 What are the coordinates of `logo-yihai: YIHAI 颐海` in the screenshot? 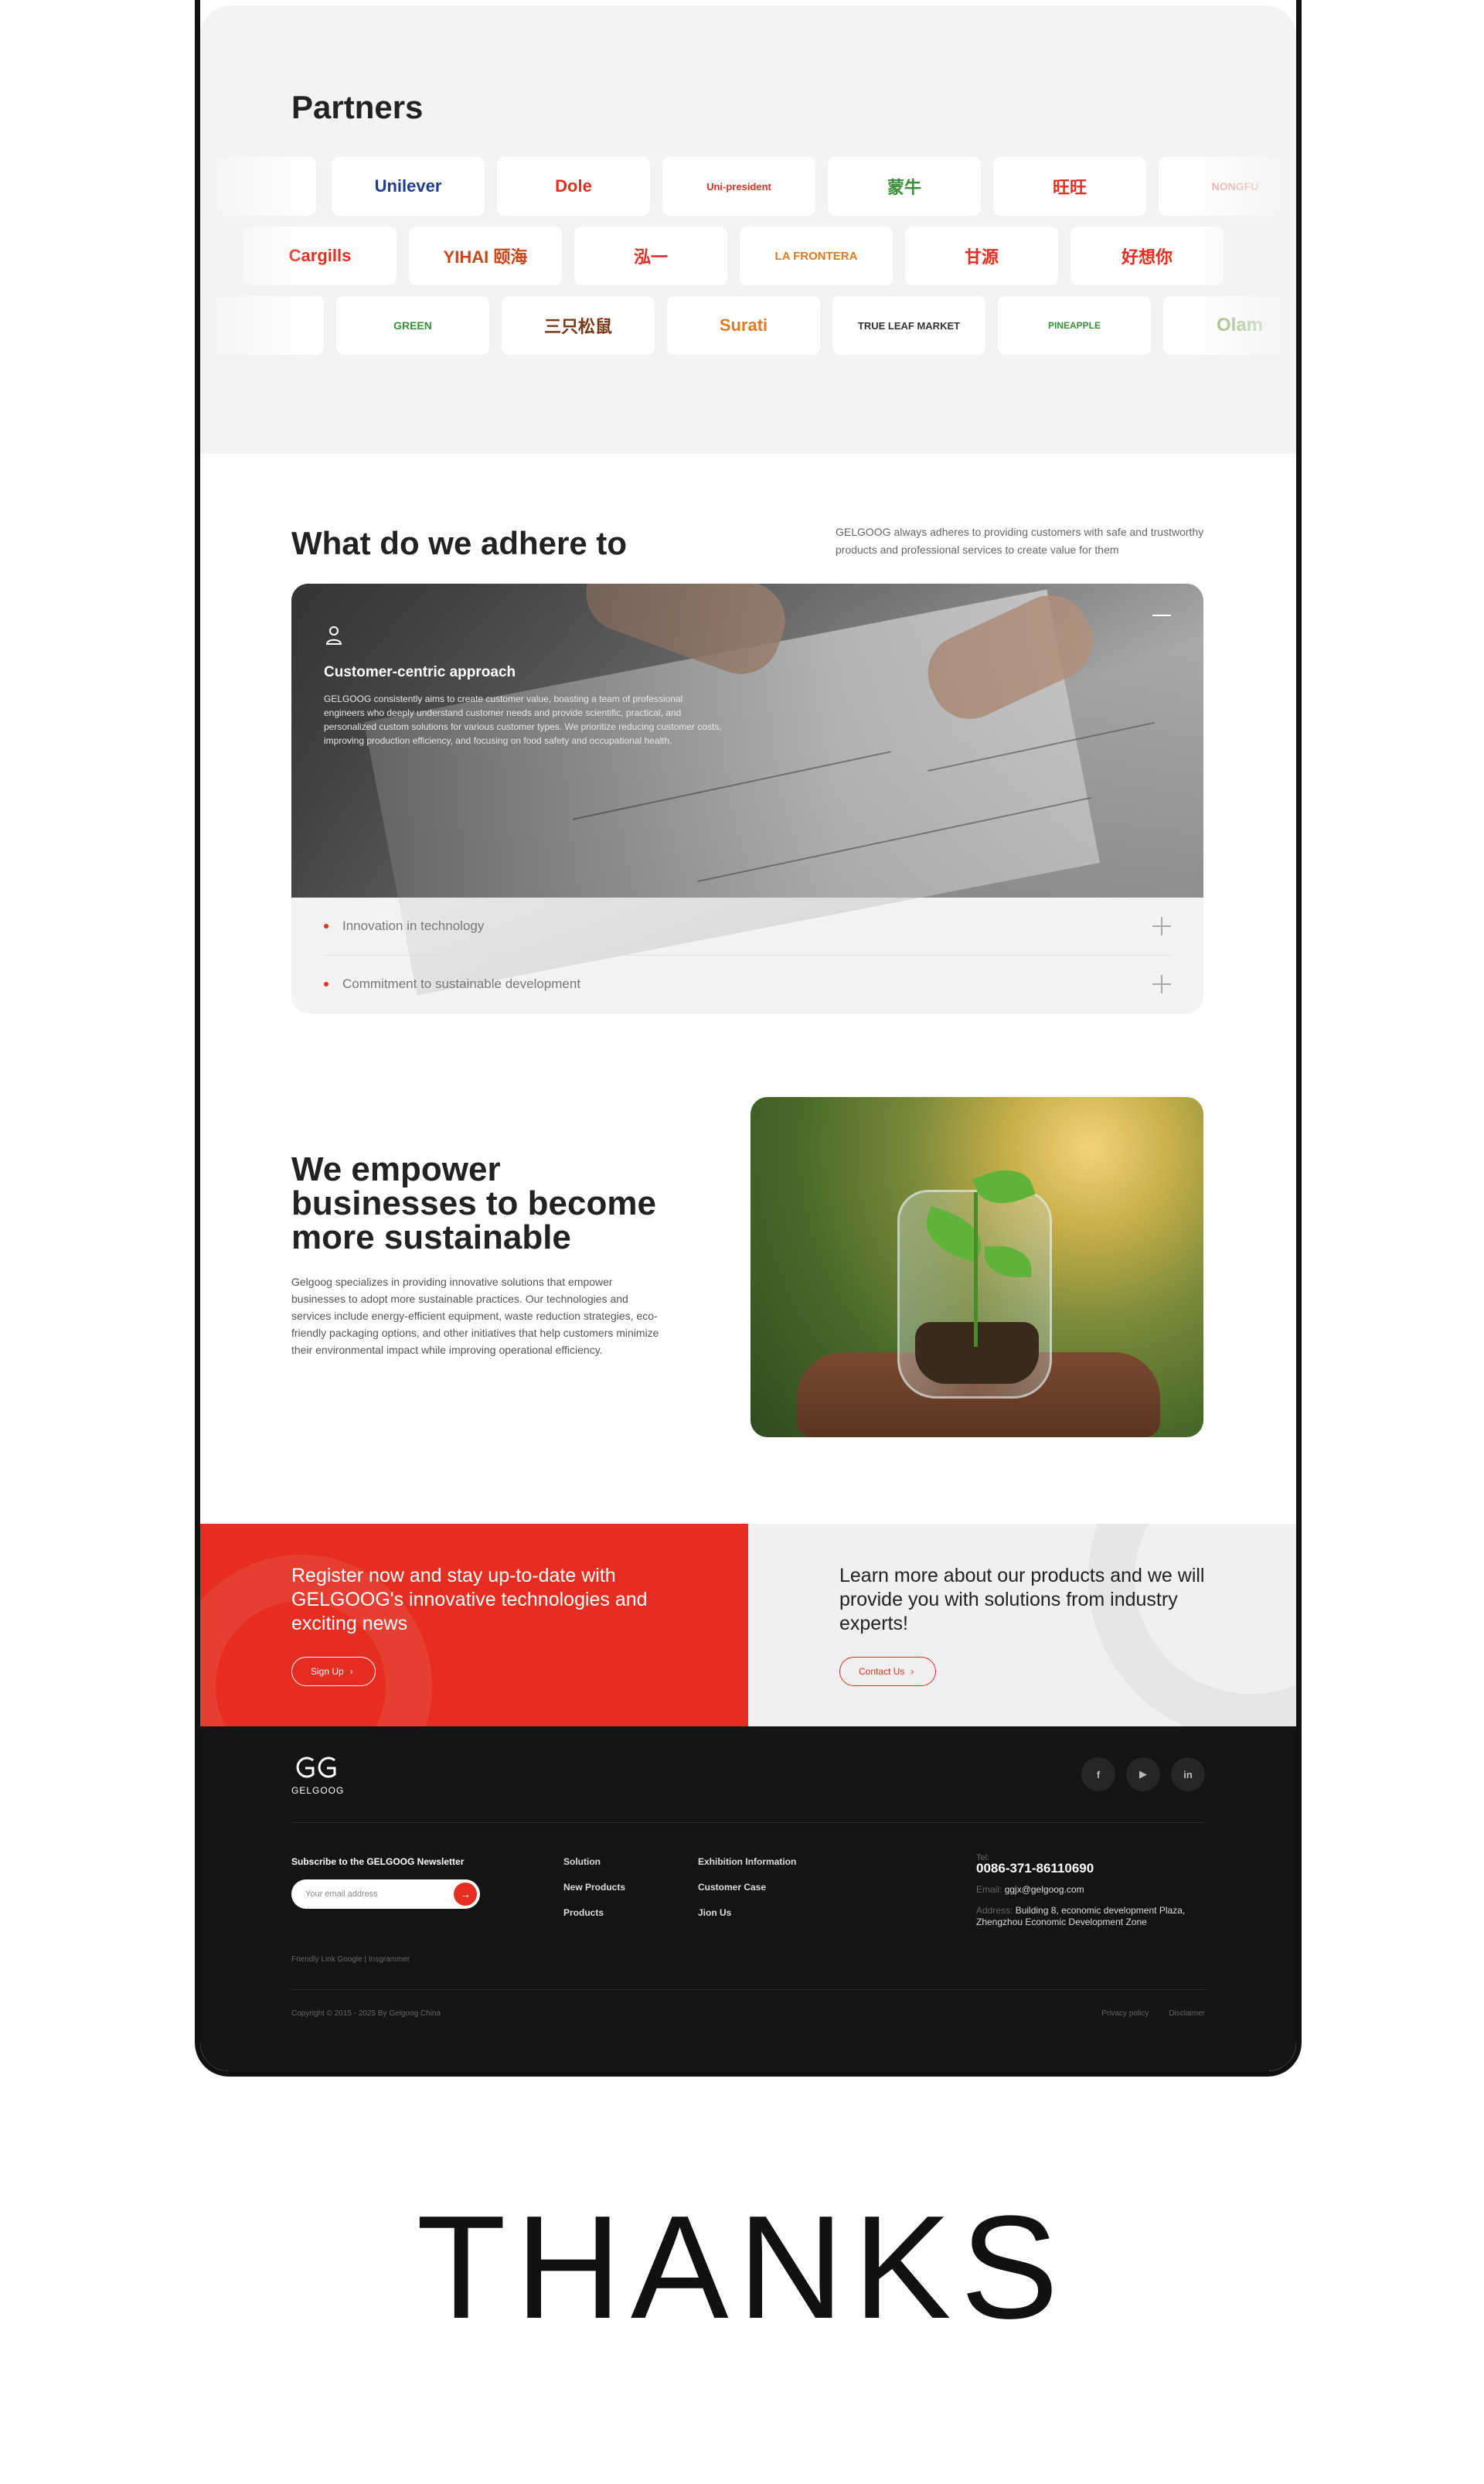 It's located at (485, 256).